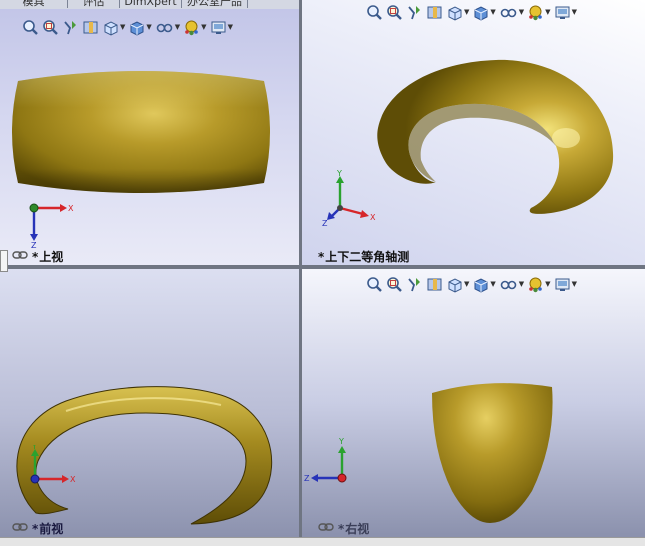 This screenshot has width=645, height=546. What do you see at coordinates (215, 4) in the screenshot?
I see `tab-office-products: 办公室产品` at bounding box center [215, 4].